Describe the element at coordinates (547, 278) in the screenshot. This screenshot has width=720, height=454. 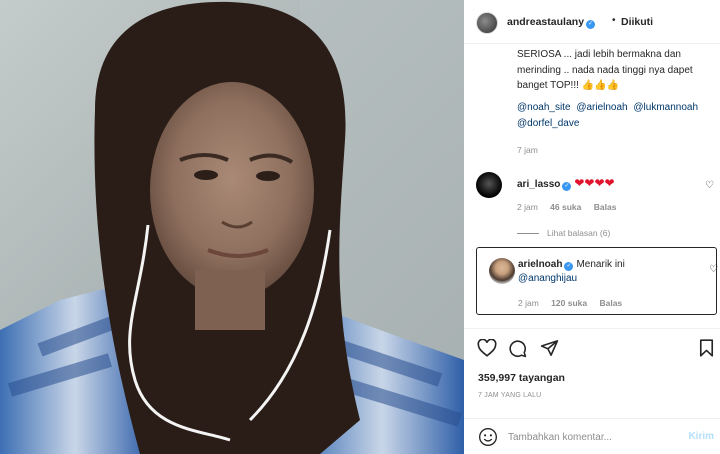
I see `comment-mention: @ananghijau` at that location.